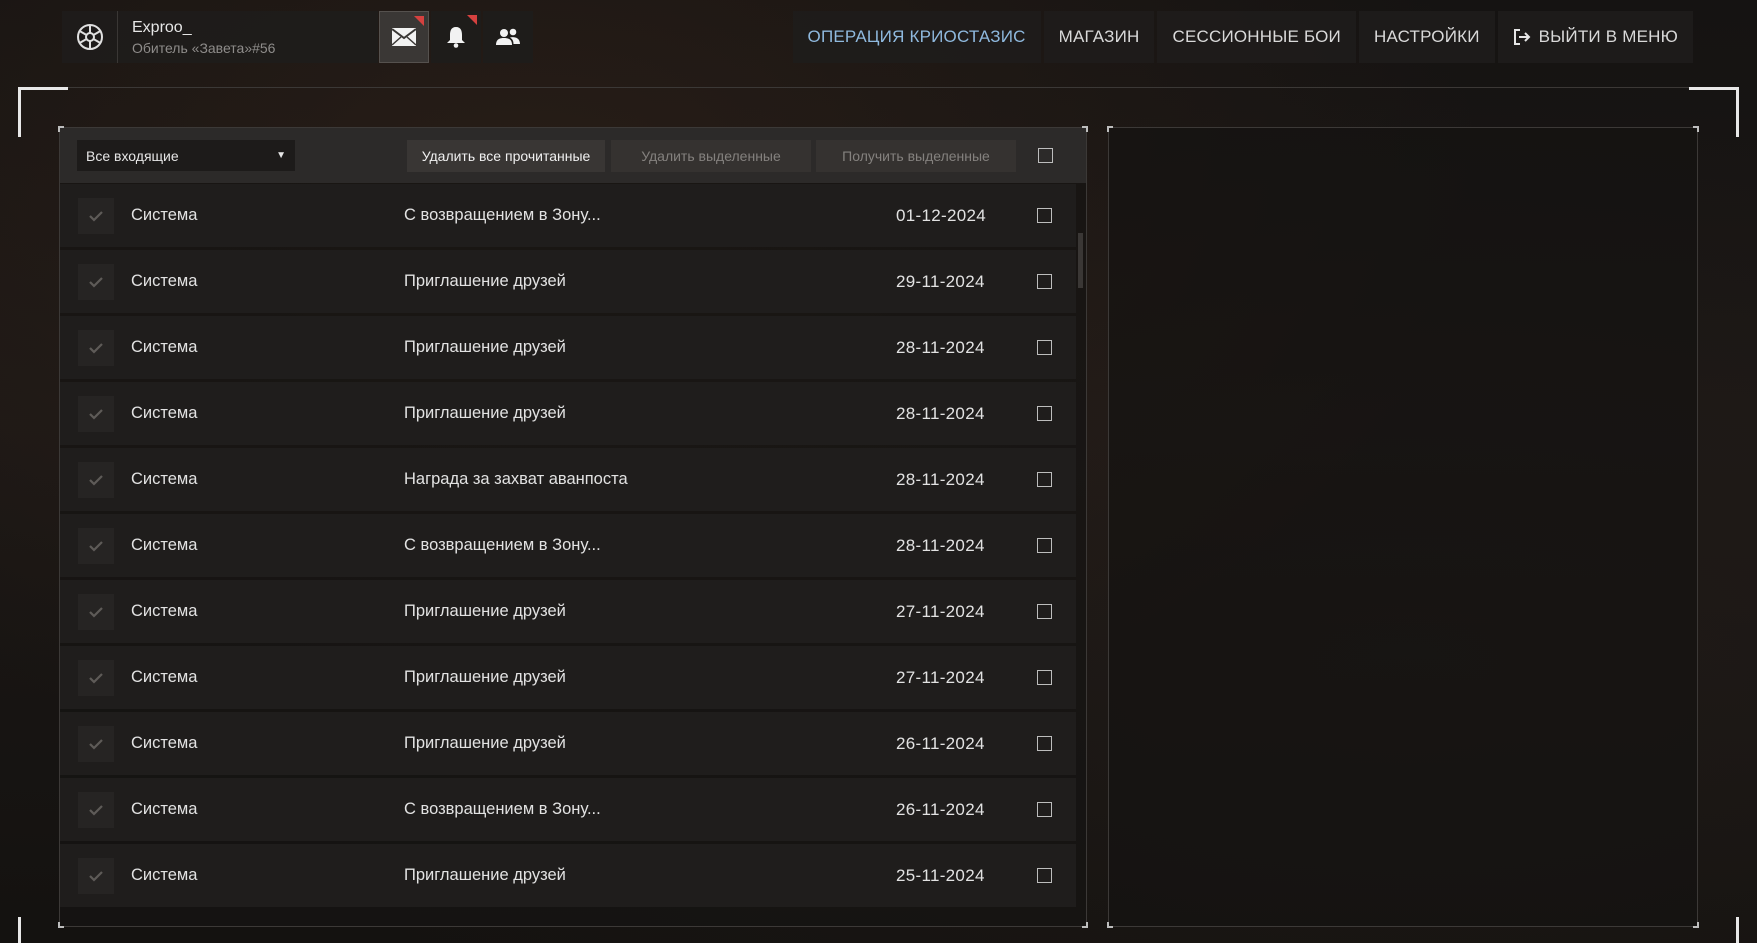 The width and height of the screenshot is (1757, 943). Describe the element at coordinates (878, 87) in the screenshot. I see `header-divider` at that location.